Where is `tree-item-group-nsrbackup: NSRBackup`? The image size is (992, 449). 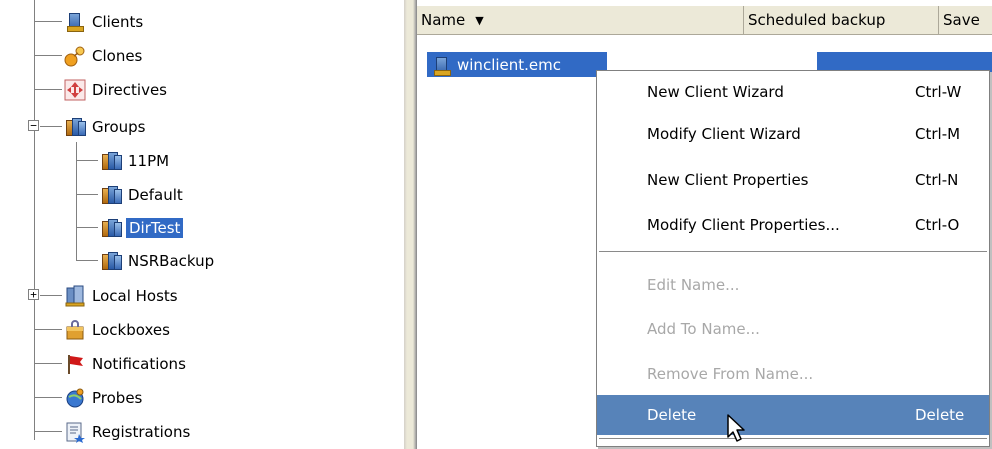 tree-item-group-nsrbackup: NSRBackup is located at coordinates (158, 260).